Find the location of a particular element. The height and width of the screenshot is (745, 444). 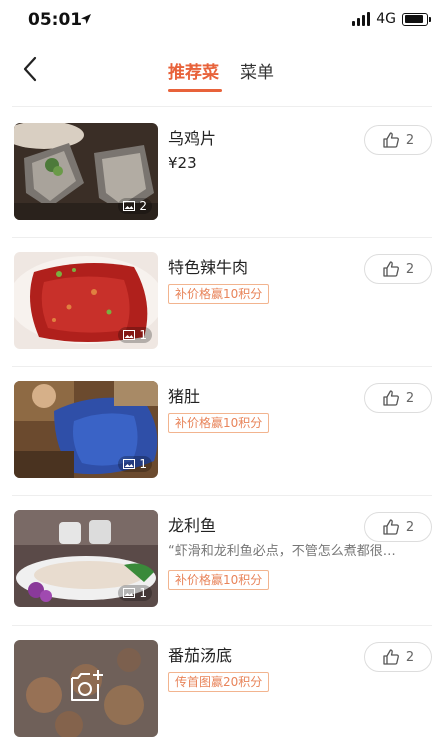

active-tab-indicator is located at coordinates (195, 90).